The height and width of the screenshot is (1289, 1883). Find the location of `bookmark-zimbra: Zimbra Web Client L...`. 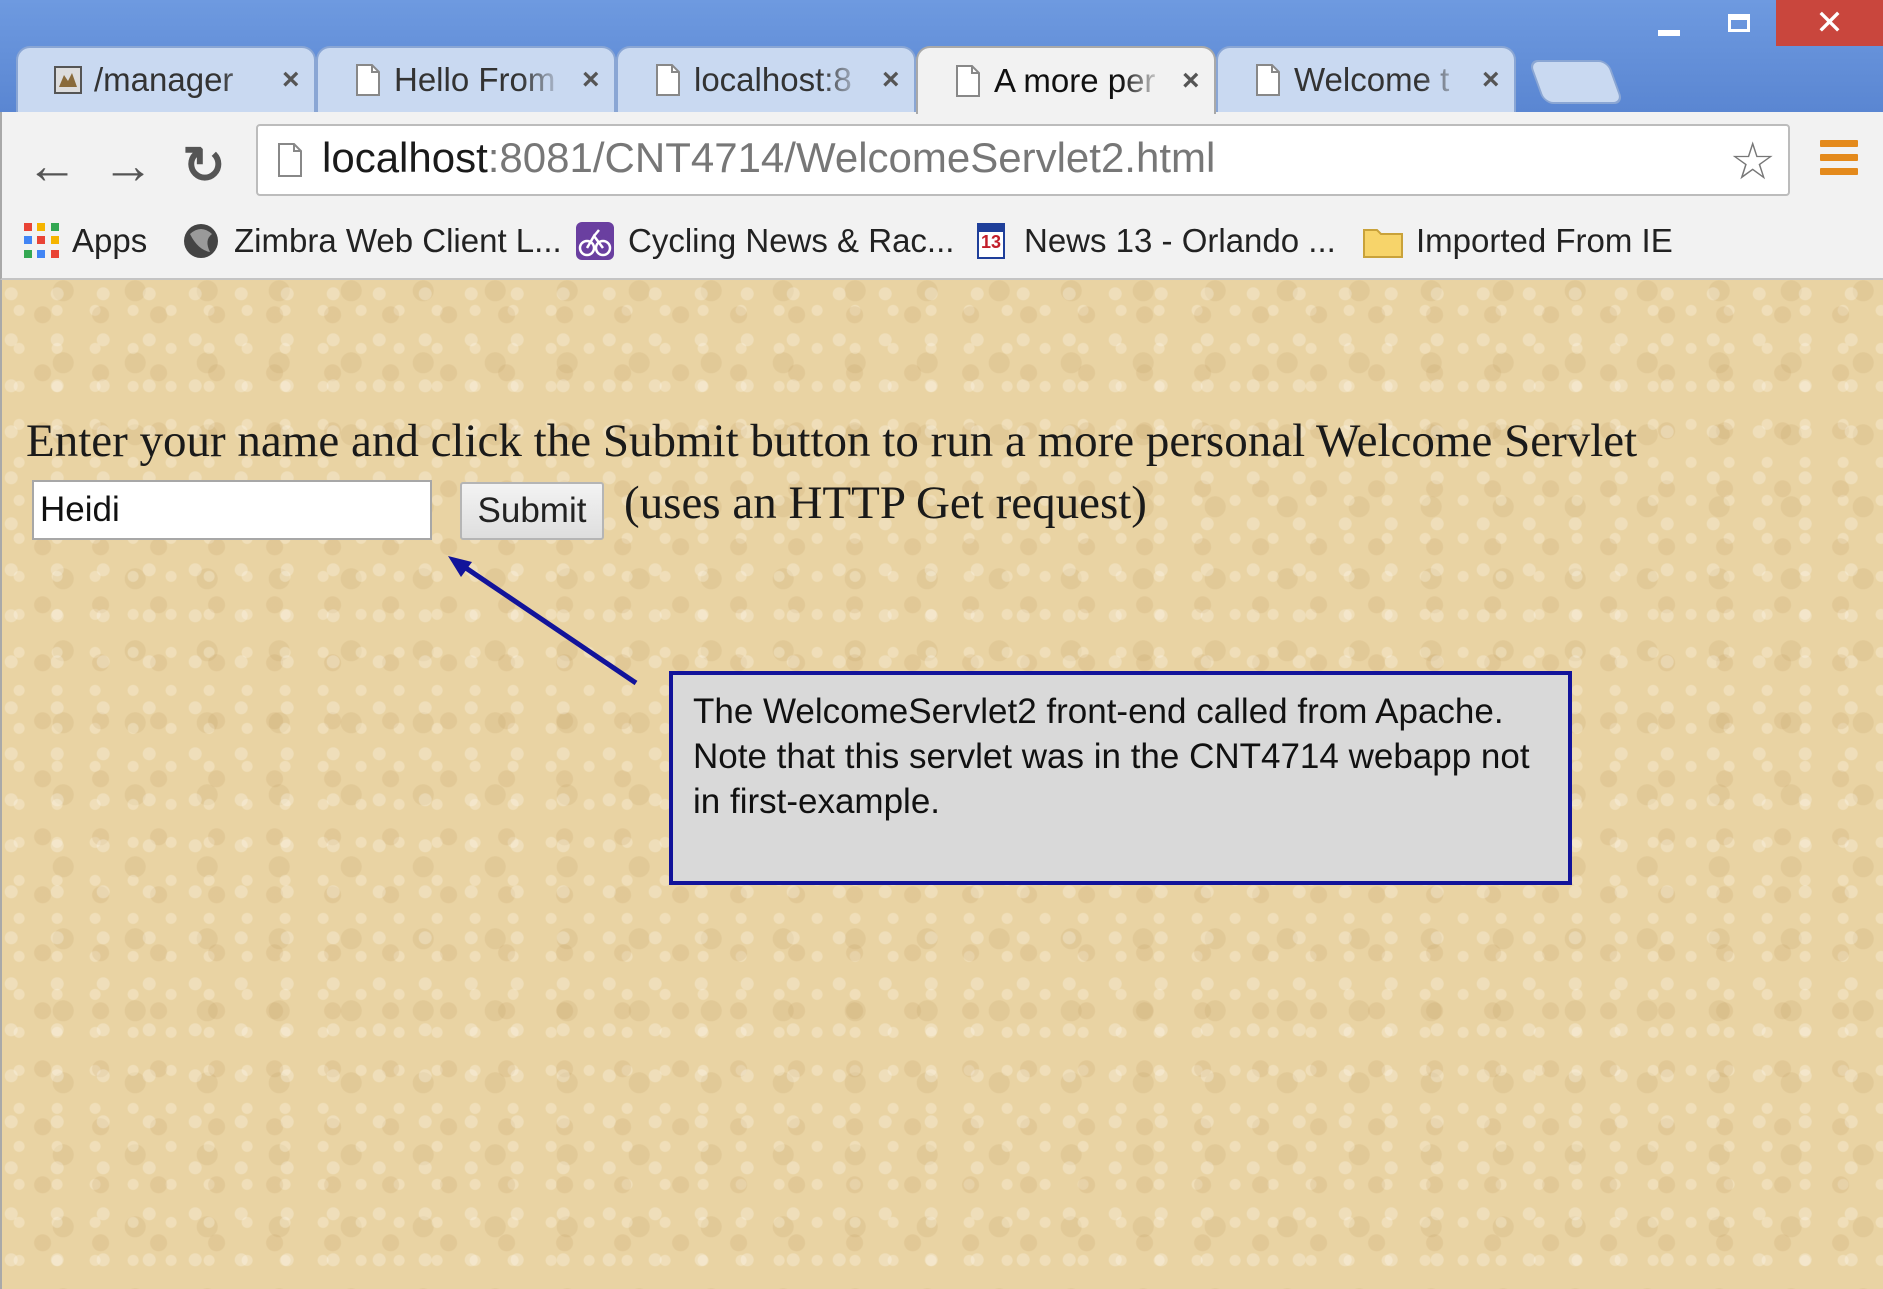

bookmark-zimbra: Zimbra Web Client L... is located at coordinates (371, 241).